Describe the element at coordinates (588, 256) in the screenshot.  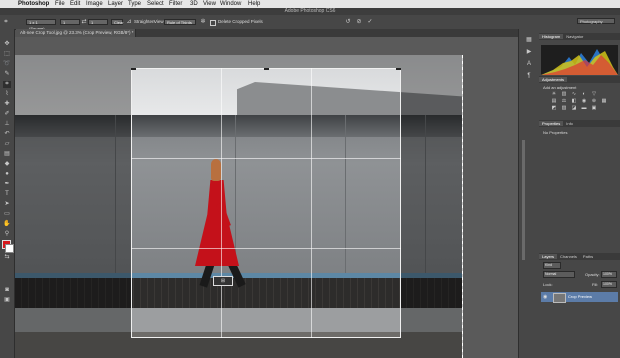
I see `tab-paths: Paths` at that location.